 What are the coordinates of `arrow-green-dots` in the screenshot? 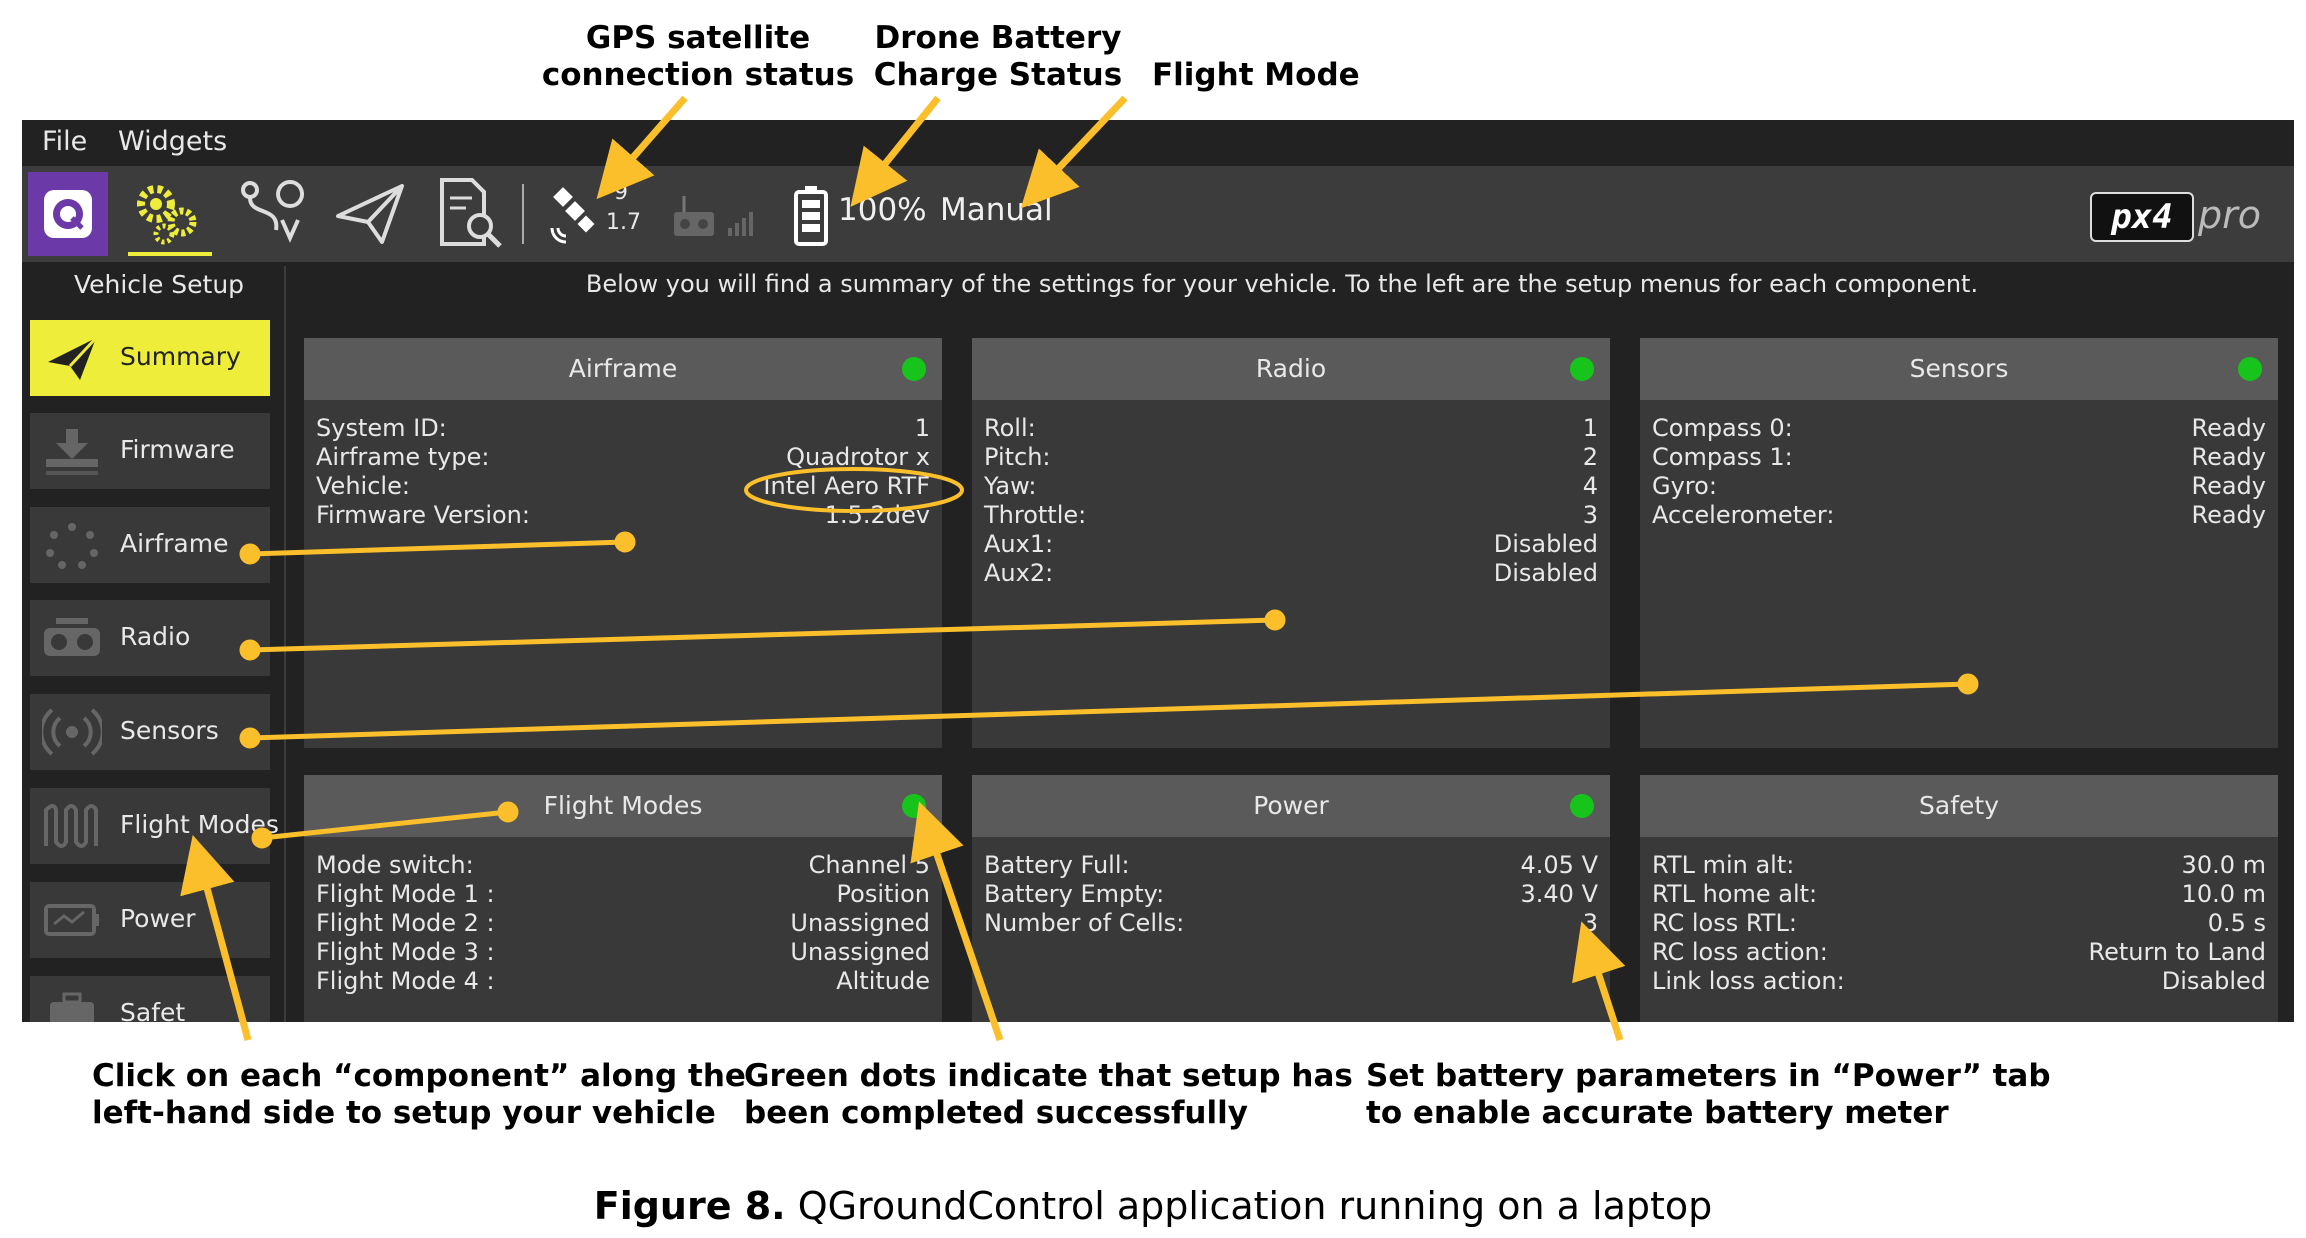 It's located at (957, 921).